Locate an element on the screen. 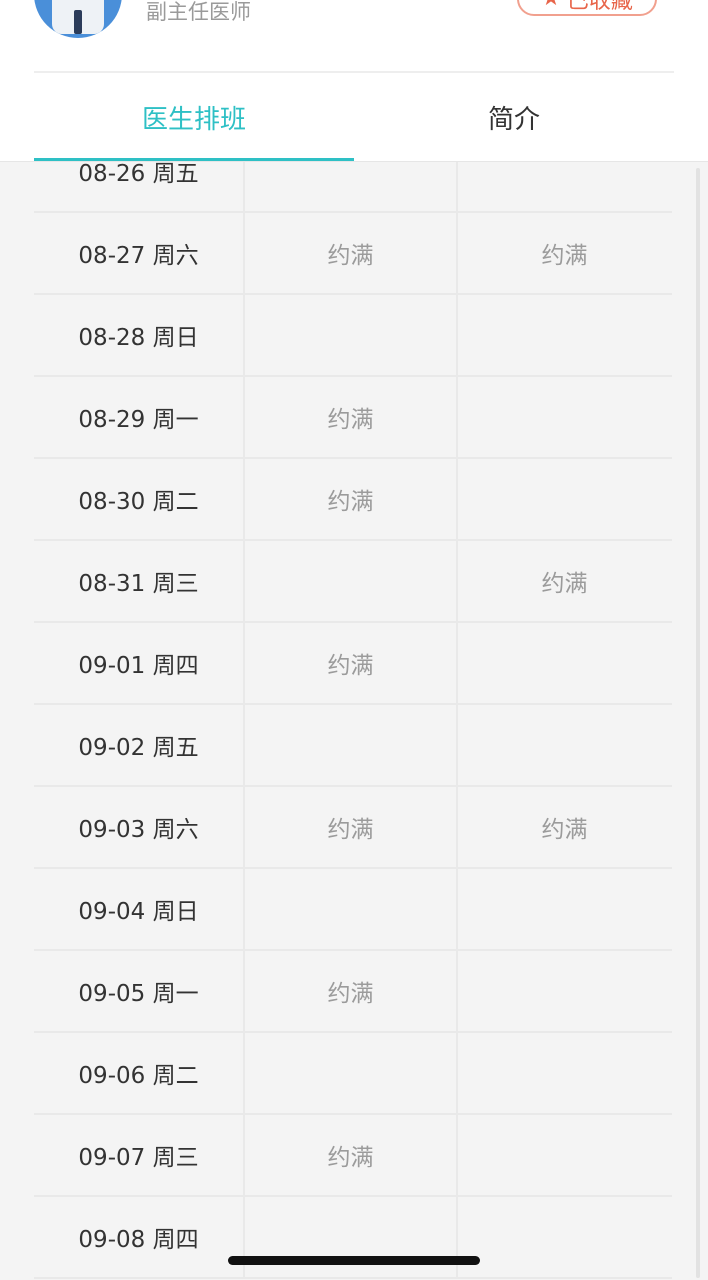  schedule-date: 09-02 周五 is located at coordinates (139, 745).